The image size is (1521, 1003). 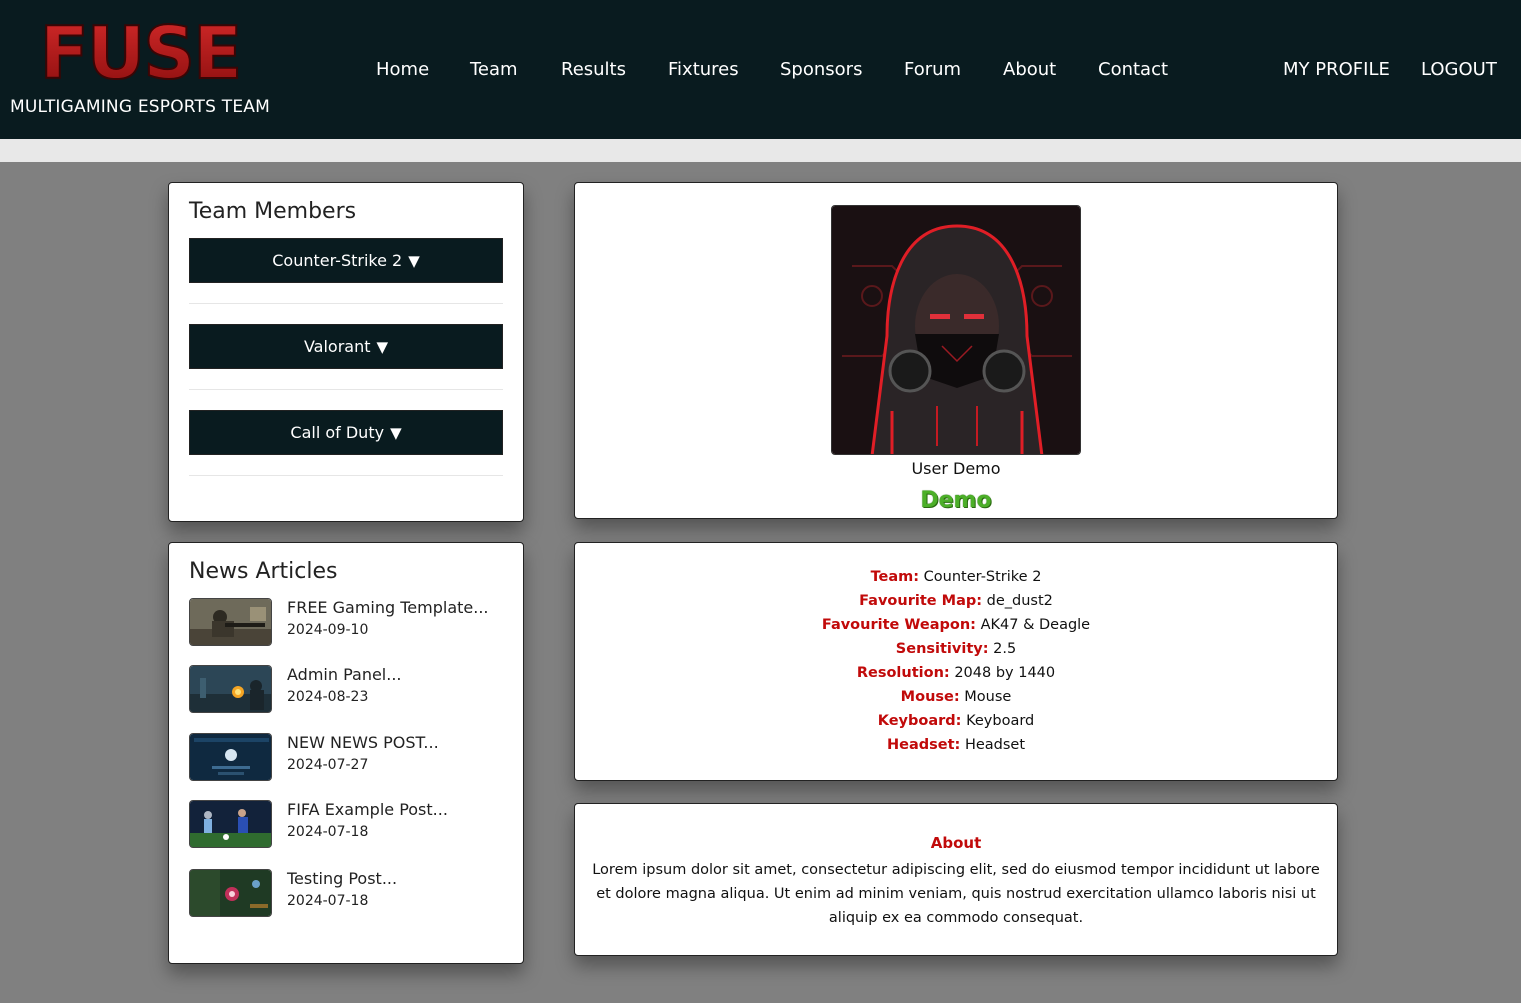 I want to click on stat-resolution: Resolution: 2048 by 1440, so click(x=956, y=673).